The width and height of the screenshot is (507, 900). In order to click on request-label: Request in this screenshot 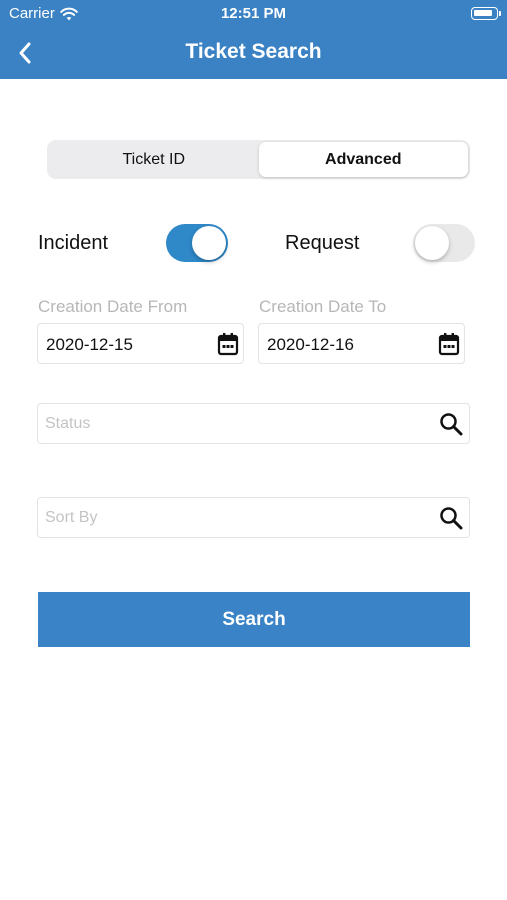, I will do `click(322, 243)`.